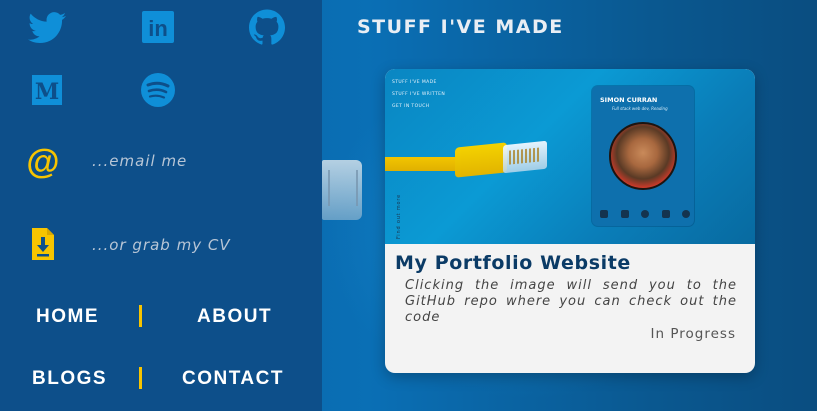 Image resolution: width=817 pixels, height=411 pixels. I want to click on spotify-link, so click(158, 90).